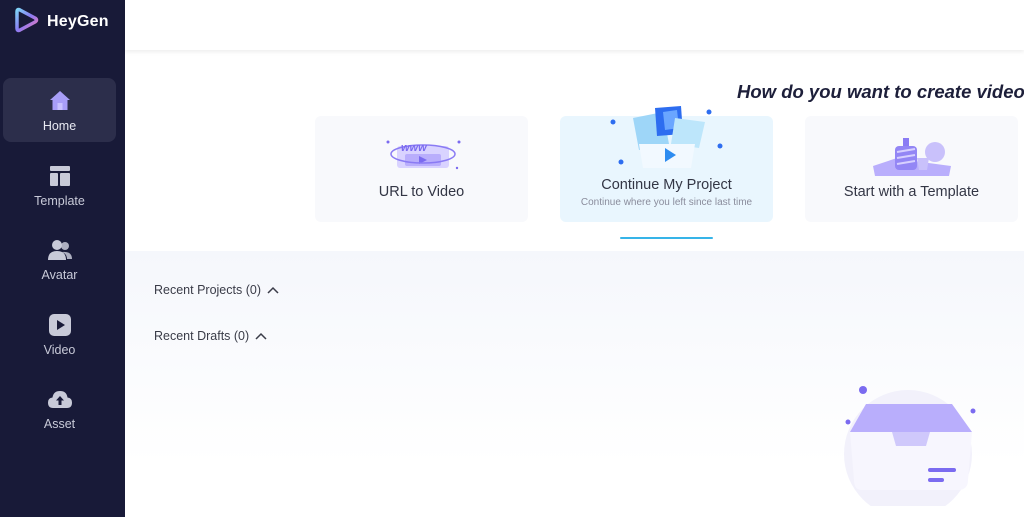 This screenshot has width=1024, height=517. I want to click on template-icon, so click(60, 176).